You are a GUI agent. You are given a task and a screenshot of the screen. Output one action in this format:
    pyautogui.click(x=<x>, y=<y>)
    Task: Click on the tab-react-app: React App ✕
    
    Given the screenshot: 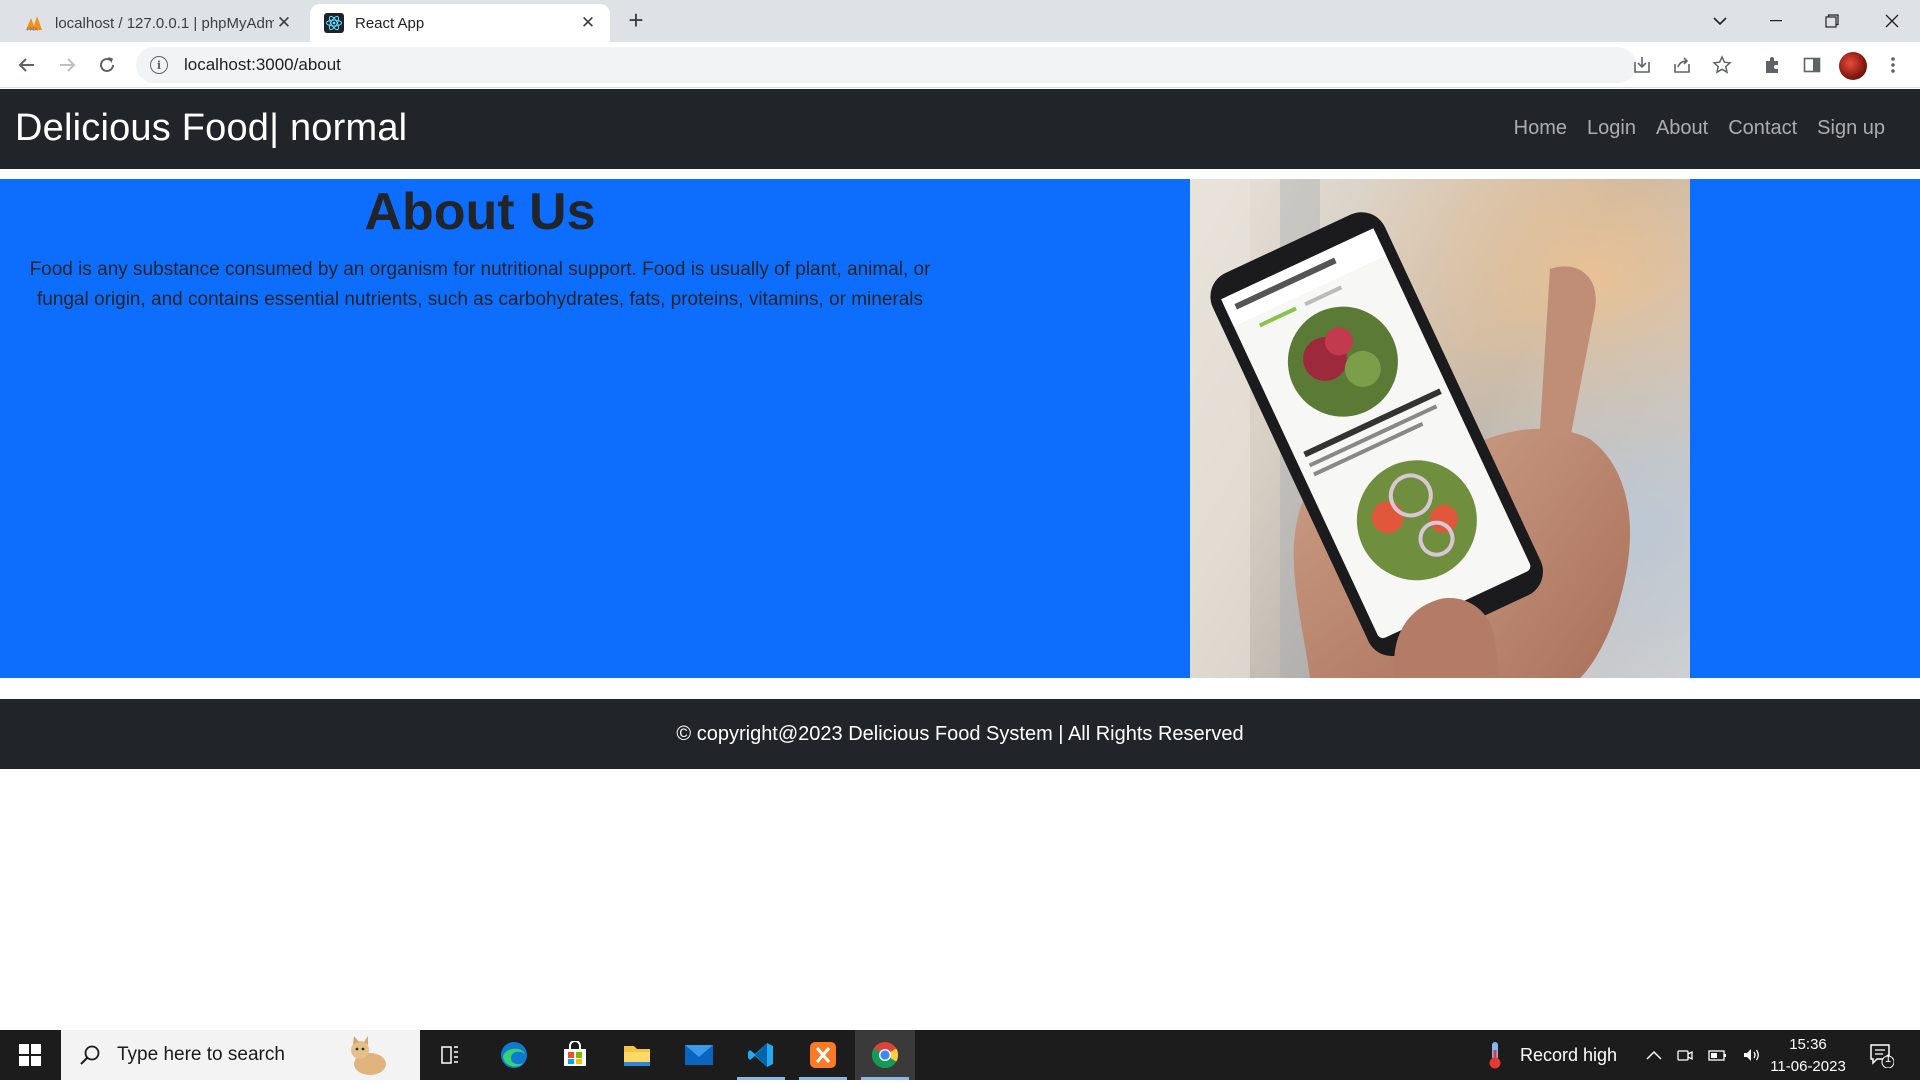 What is the action you would take?
    pyautogui.click(x=460, y=23)
    